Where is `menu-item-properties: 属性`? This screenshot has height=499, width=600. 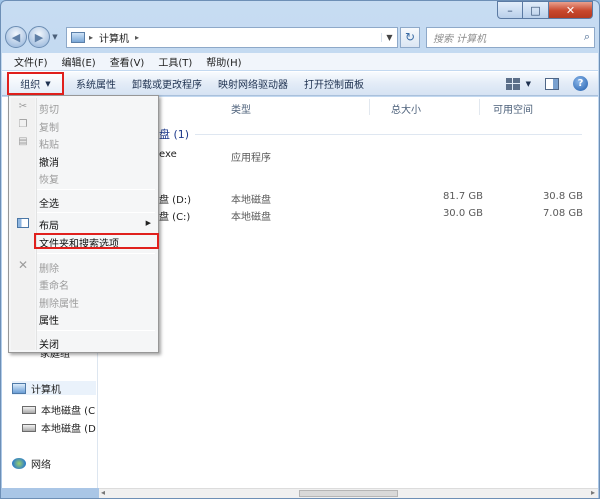 menu-item-properties: 属性 is located at coordinates (49, 319).